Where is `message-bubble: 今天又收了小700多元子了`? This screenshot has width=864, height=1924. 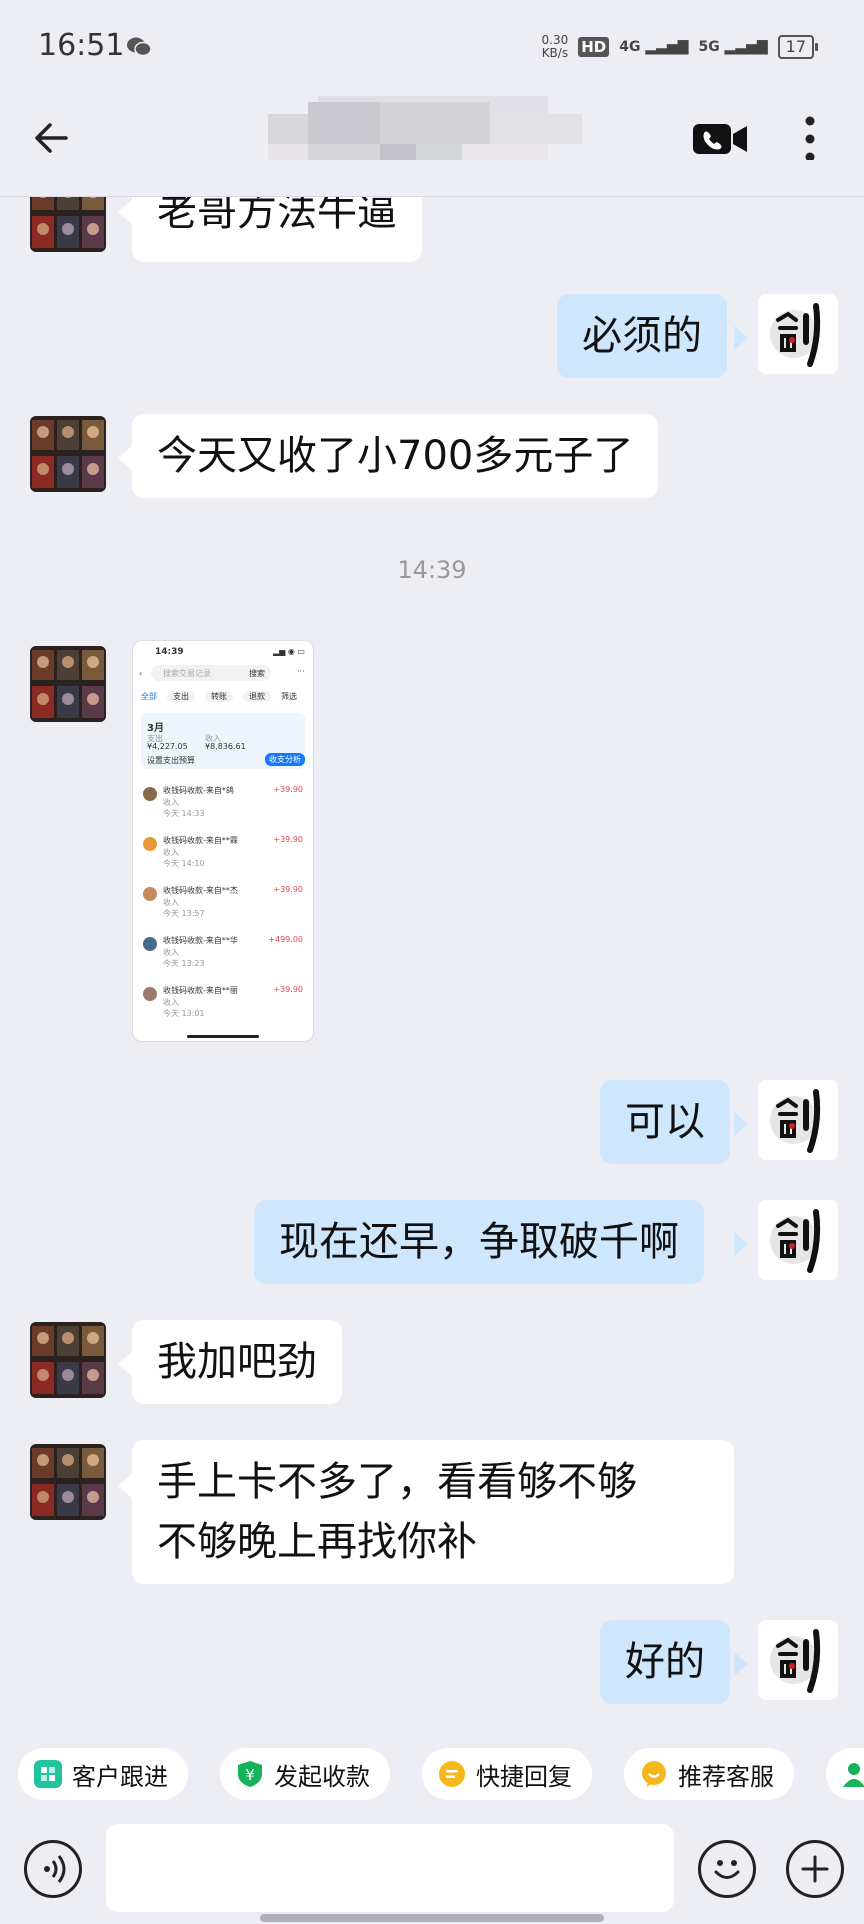 message-bubble: 今天又收了小700多元子了 is located at coordinates (395, 456).